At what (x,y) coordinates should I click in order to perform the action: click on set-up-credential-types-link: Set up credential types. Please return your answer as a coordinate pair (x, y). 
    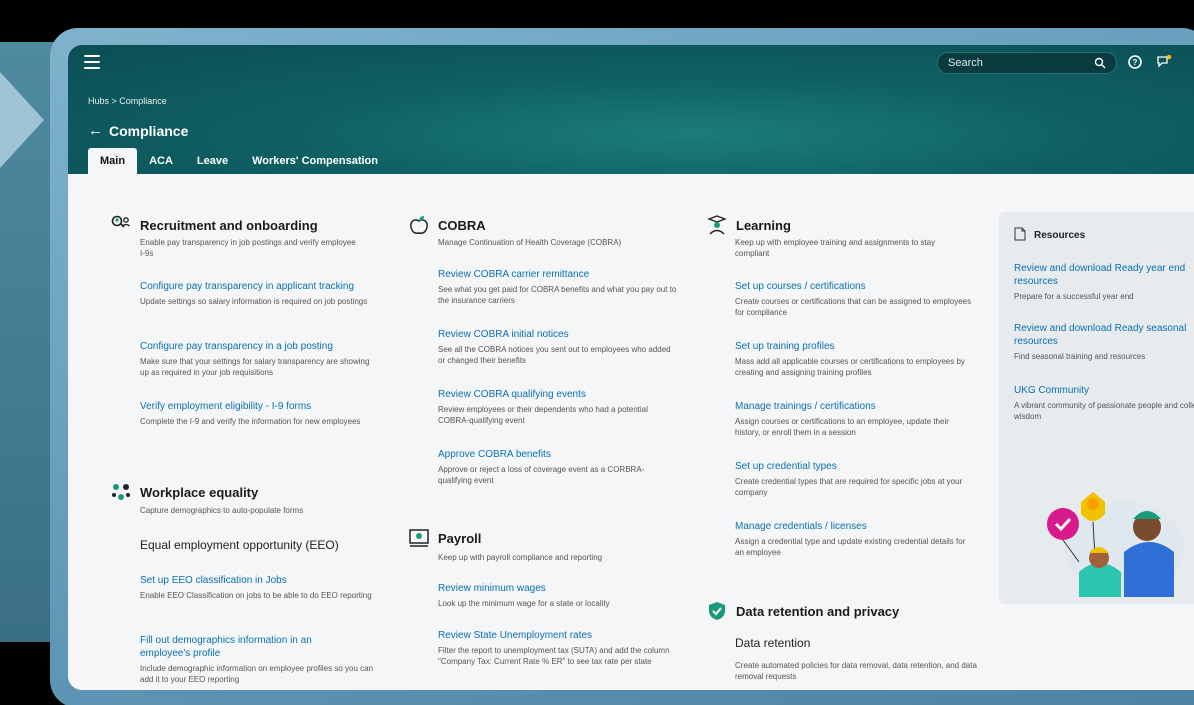
    Looking at the image, I should click on (855, 466).